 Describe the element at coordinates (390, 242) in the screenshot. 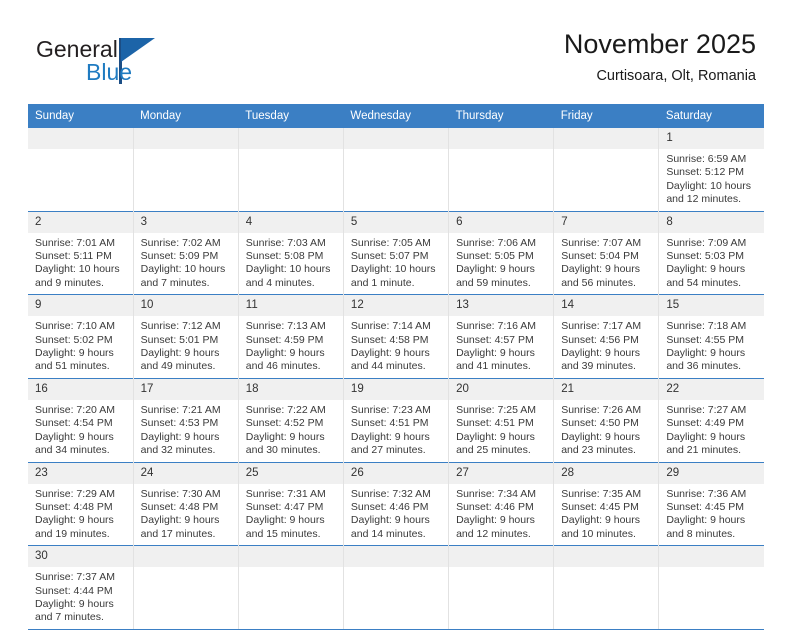

I see `sunrise-text: Sunrise: 7:05 AM` at that location.